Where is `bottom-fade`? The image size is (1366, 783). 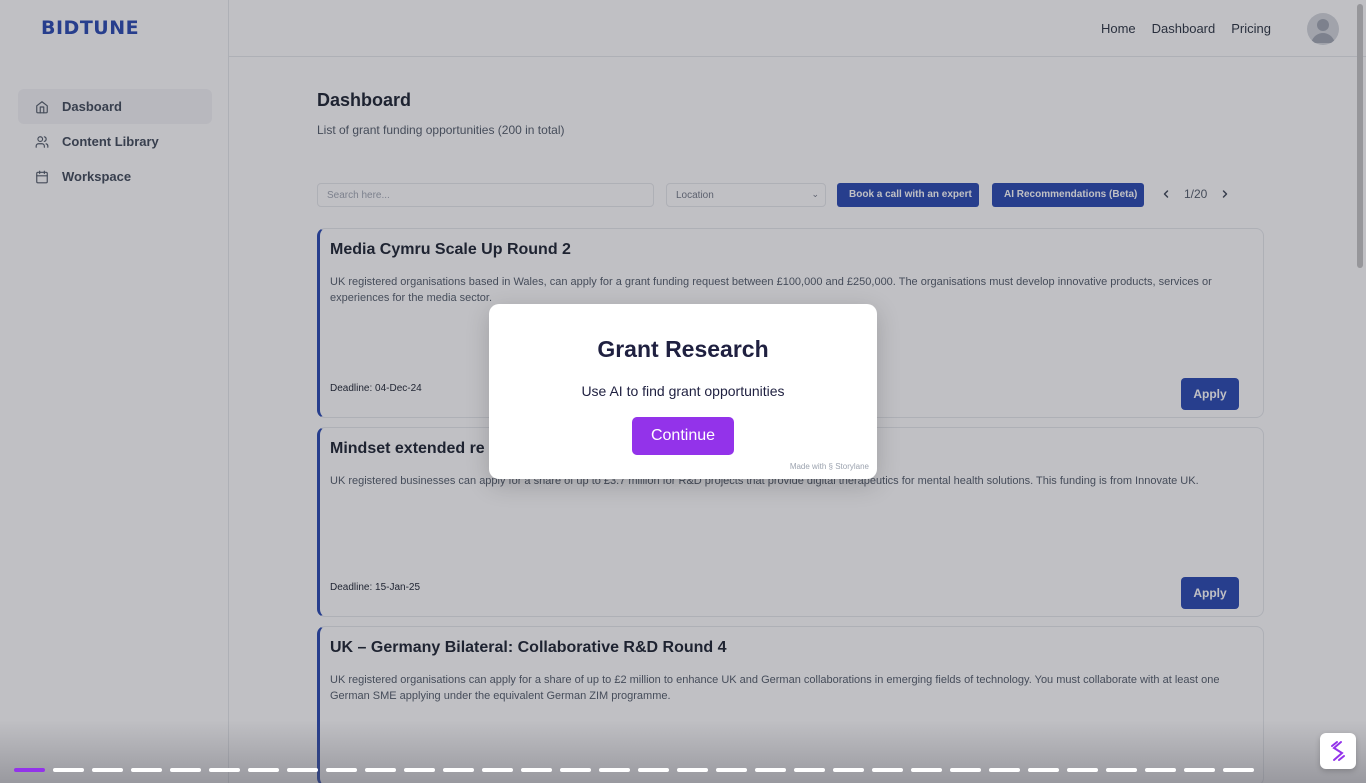 bottom-fade is located at coordinates (683, 751).